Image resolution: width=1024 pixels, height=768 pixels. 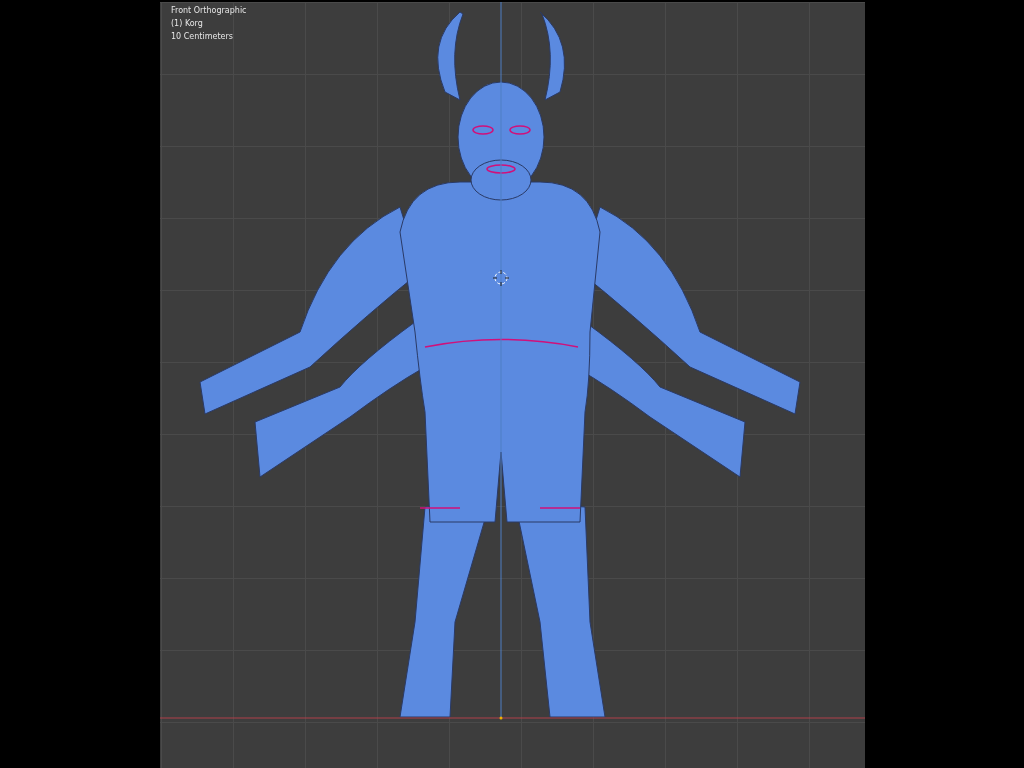 I want to click on viewport-info-text: 10 Centimeters, so click(x=202, y=37).